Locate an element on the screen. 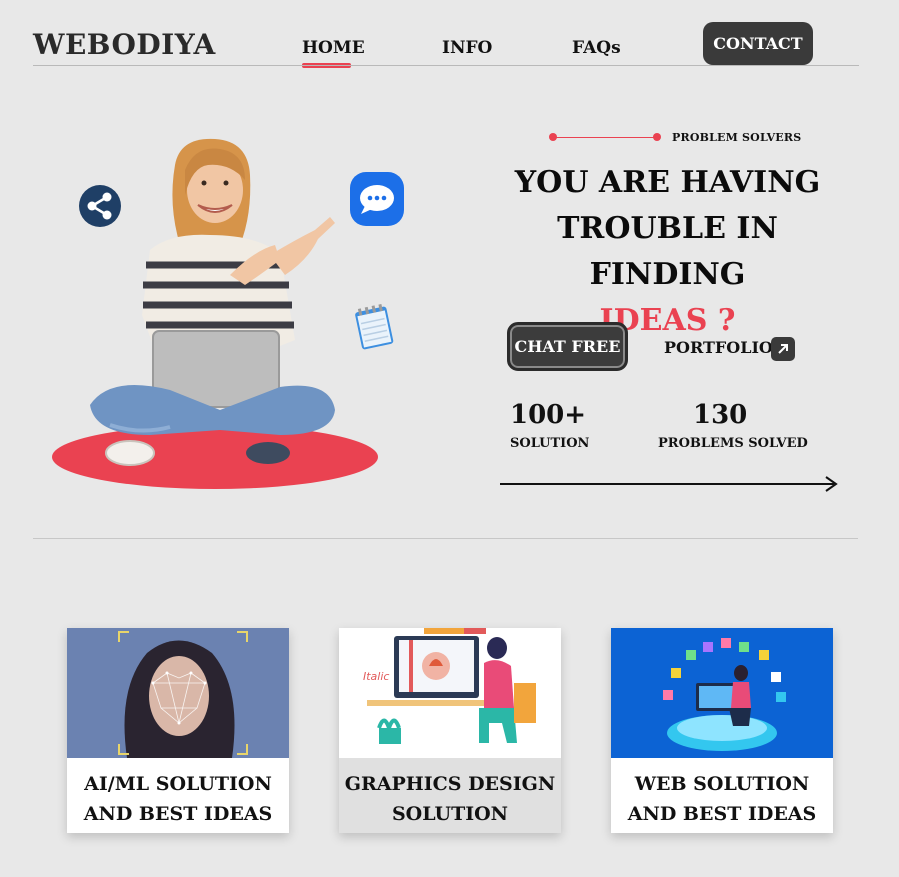 This screenshot has height=877, width=899. stat-problems-value: 130 is located at coordinates (720, 415).